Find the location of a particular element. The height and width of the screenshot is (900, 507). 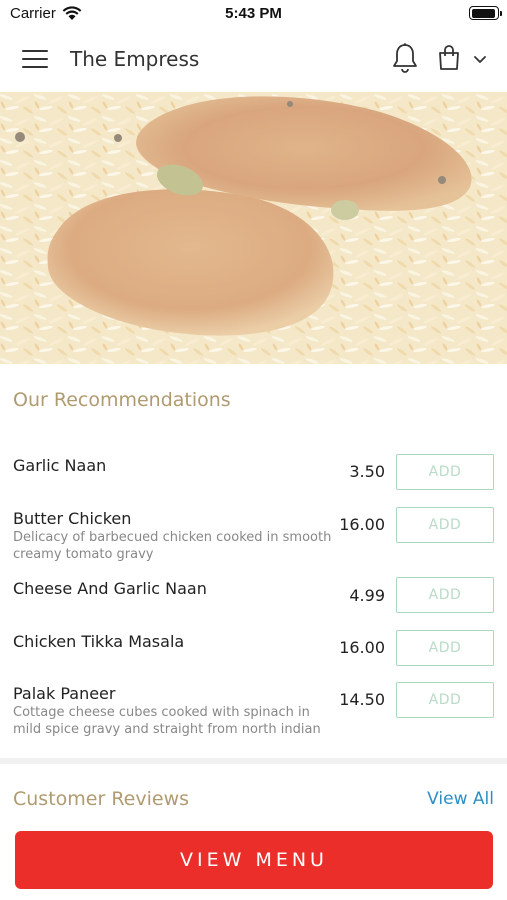

menu-item-price: 3.50 is located at coordinates (367, 471).